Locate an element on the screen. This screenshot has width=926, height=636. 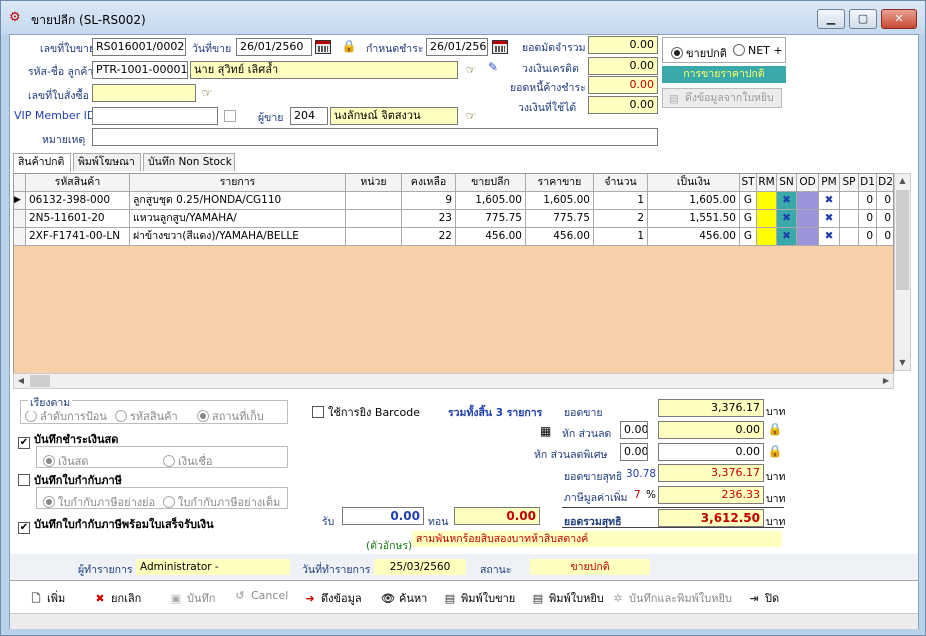
scroll-up-icon: ▲ is located at coordinates (902, 181).